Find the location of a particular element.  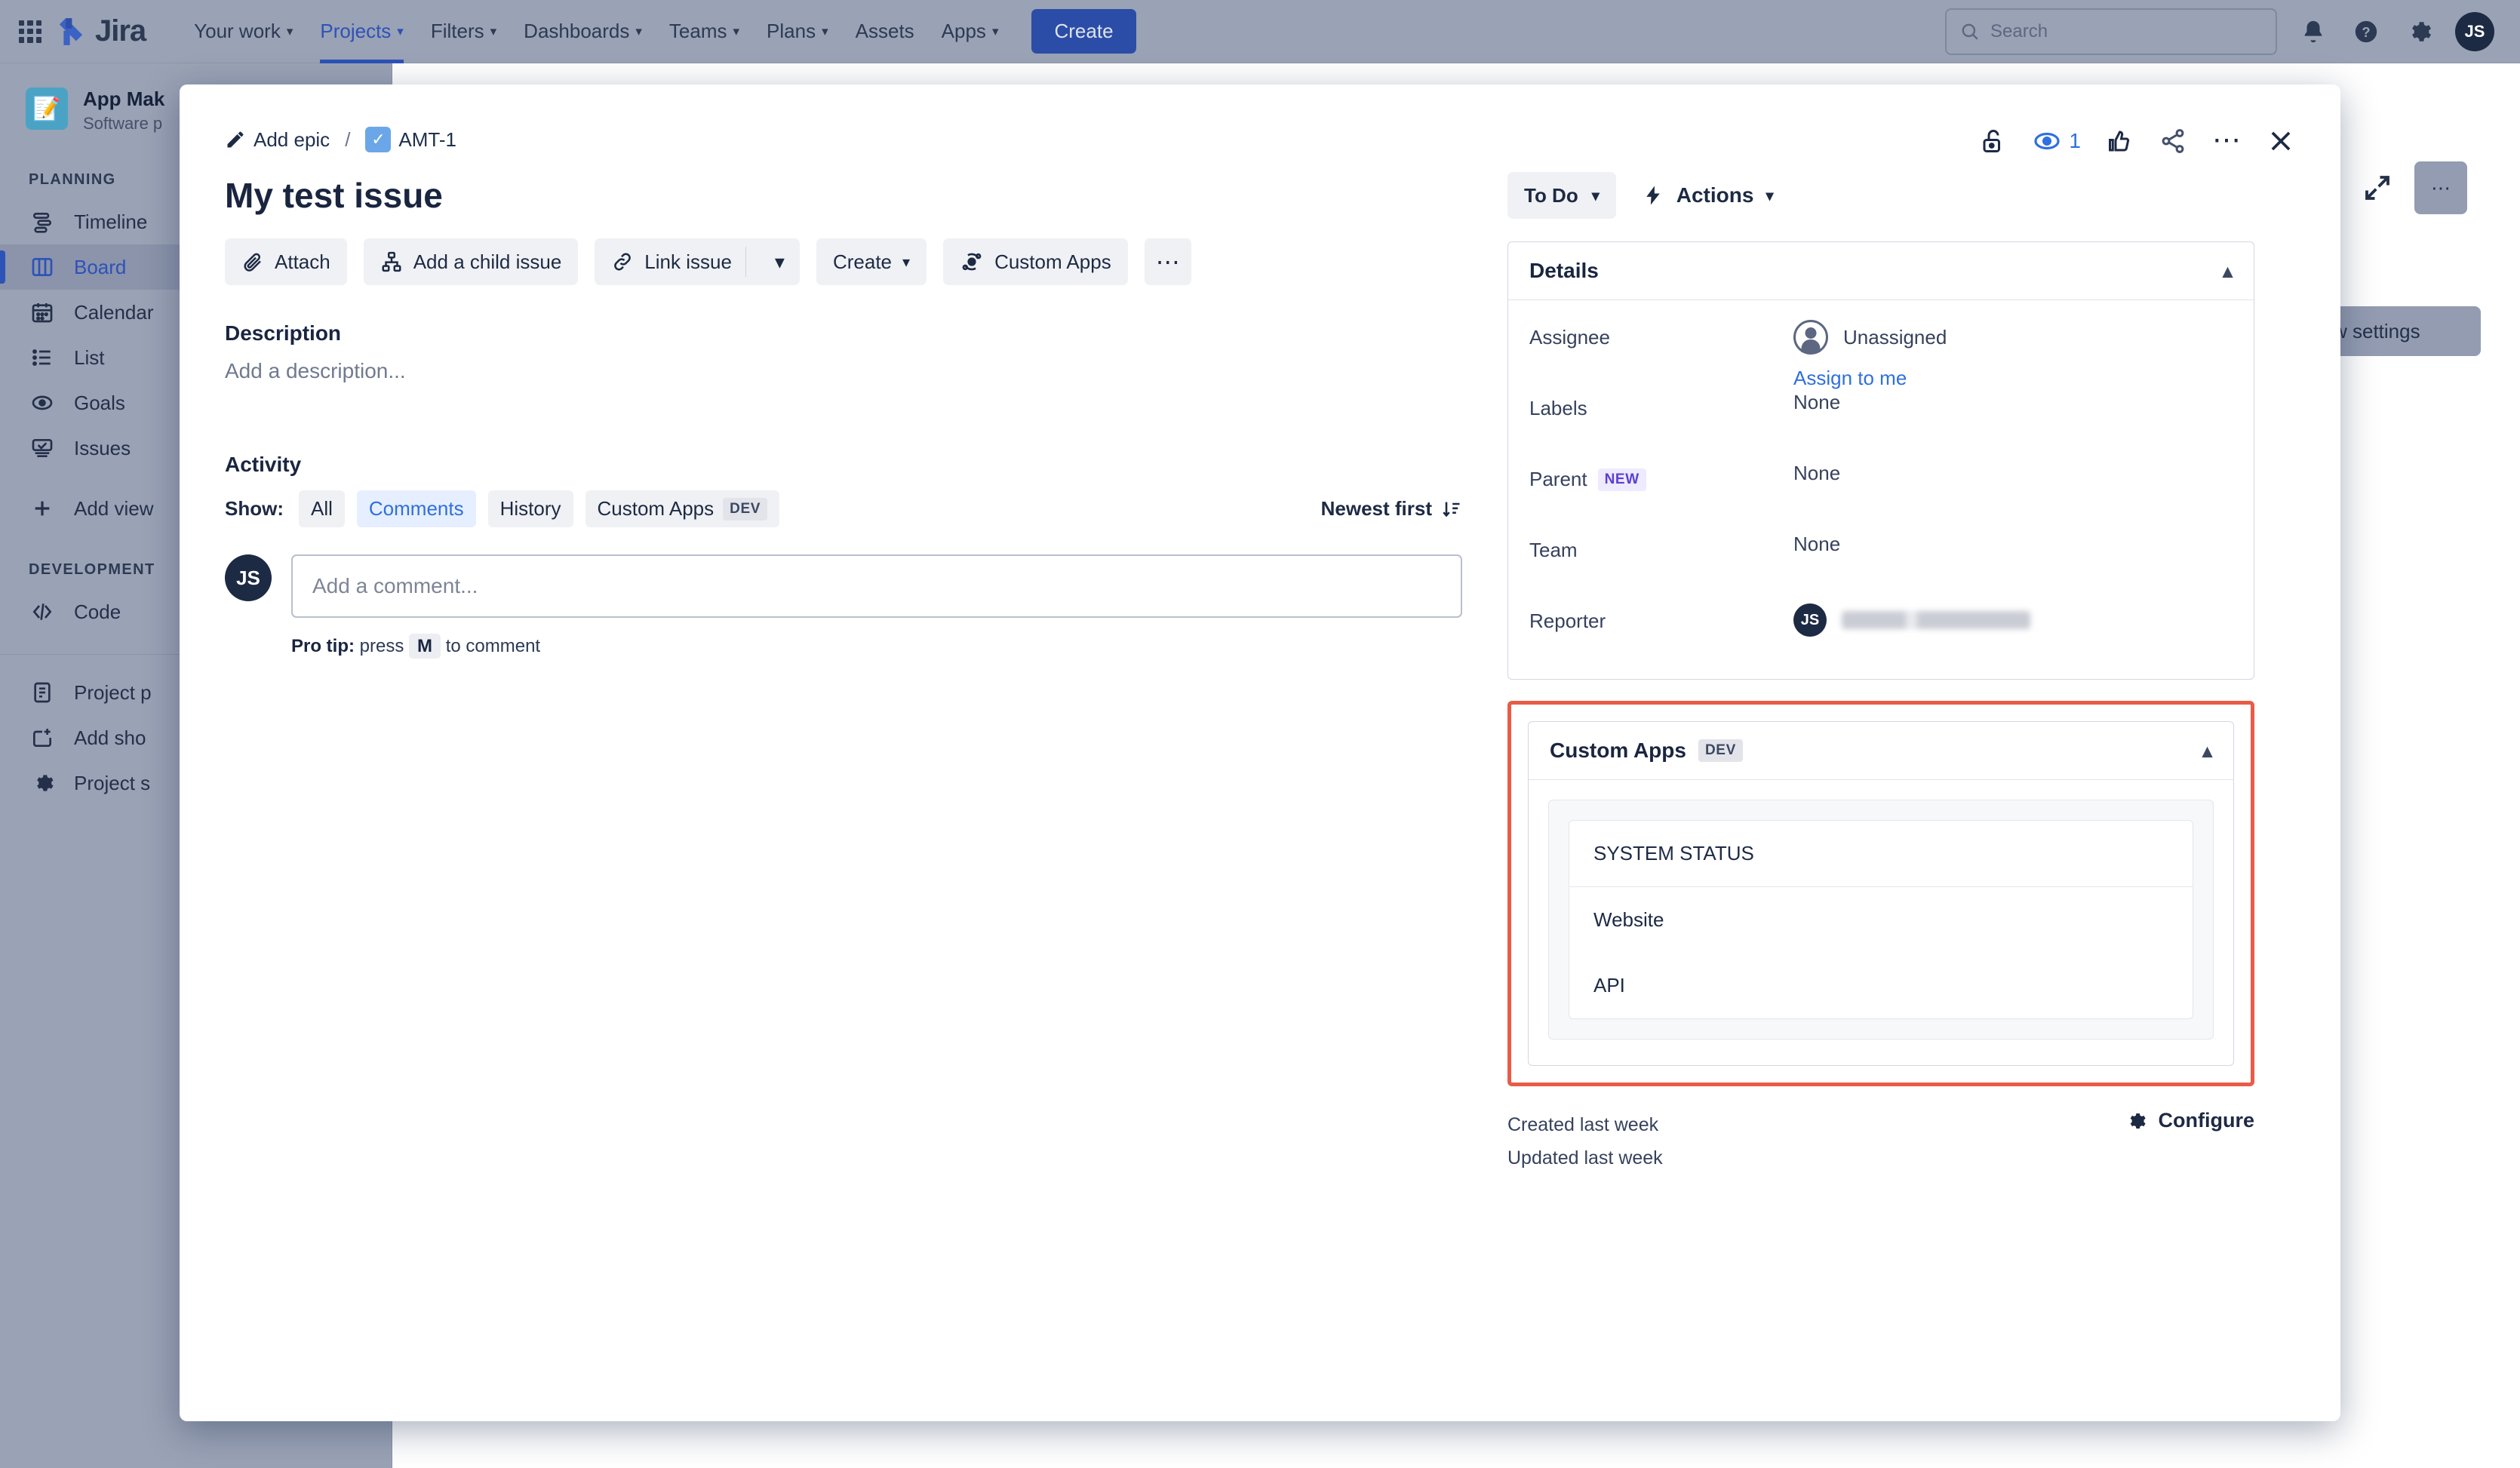

field-reporter: Reporter JS is located at coordinates (1881, 630).